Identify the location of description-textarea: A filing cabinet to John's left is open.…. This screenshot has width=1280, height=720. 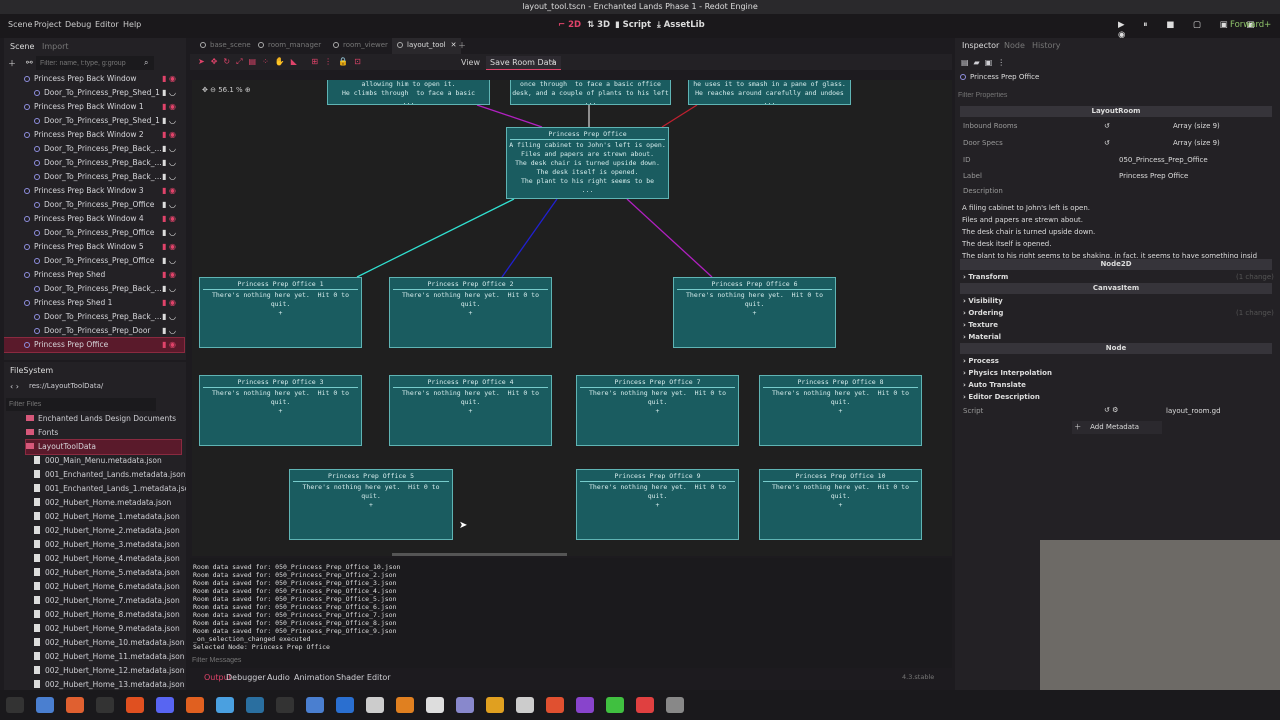
(1109, 230).